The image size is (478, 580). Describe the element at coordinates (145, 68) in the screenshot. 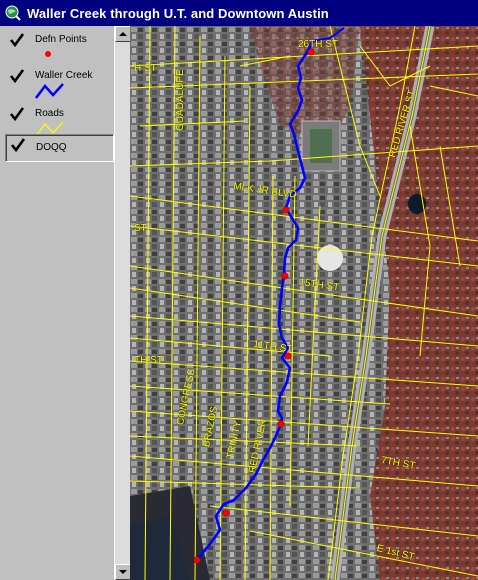

I see `street-label: H ST` at that location.